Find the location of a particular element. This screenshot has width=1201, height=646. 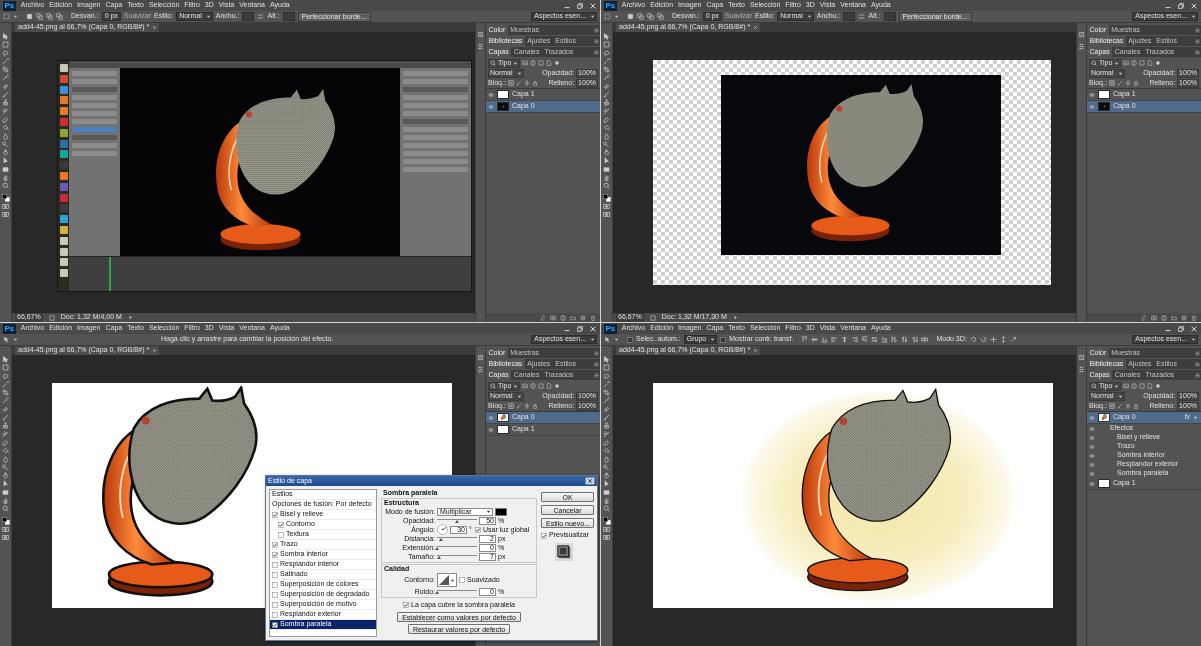

quick-mask-icon is located at coordinates (5, 206).